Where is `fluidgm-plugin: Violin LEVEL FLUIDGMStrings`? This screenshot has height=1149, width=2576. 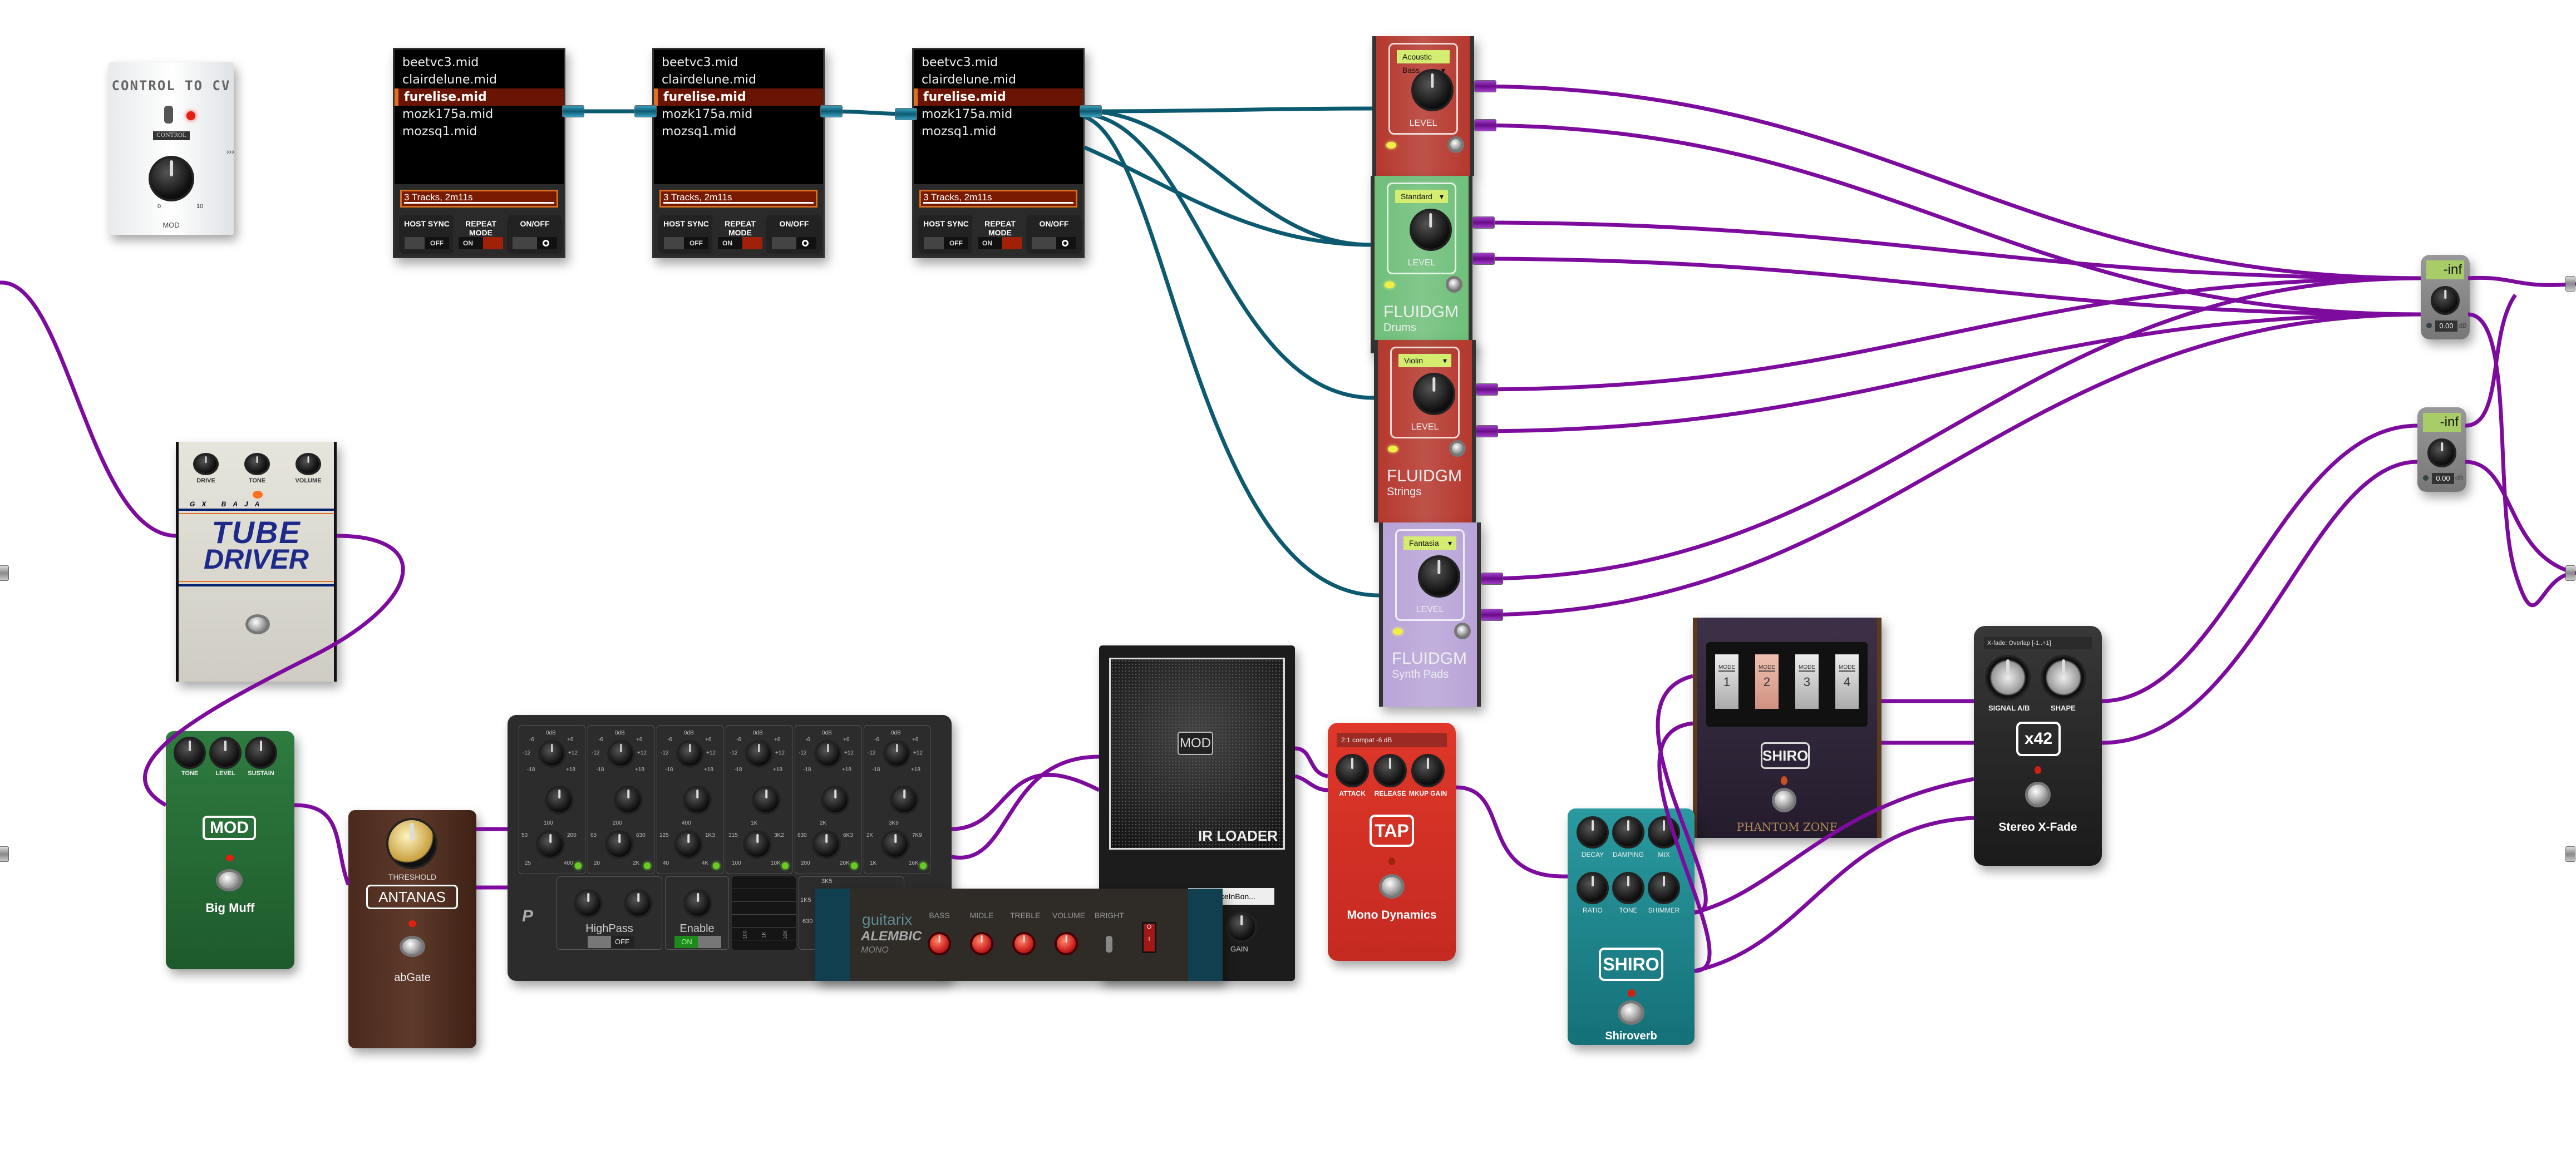
fluidgm-plugin: Violin LEVEL FLUIDGMStrings is located at coordinates (1425, 431).